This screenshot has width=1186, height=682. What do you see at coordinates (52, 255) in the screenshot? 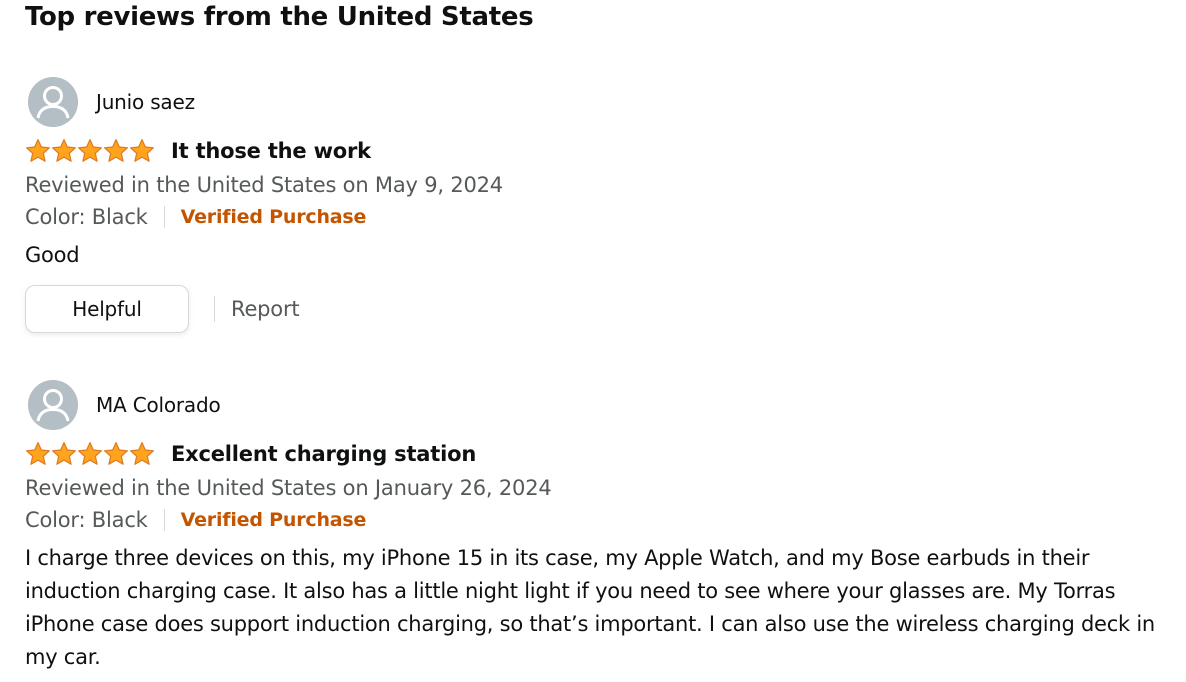
I see `review-body: Good` at bounding box center [52, 255].